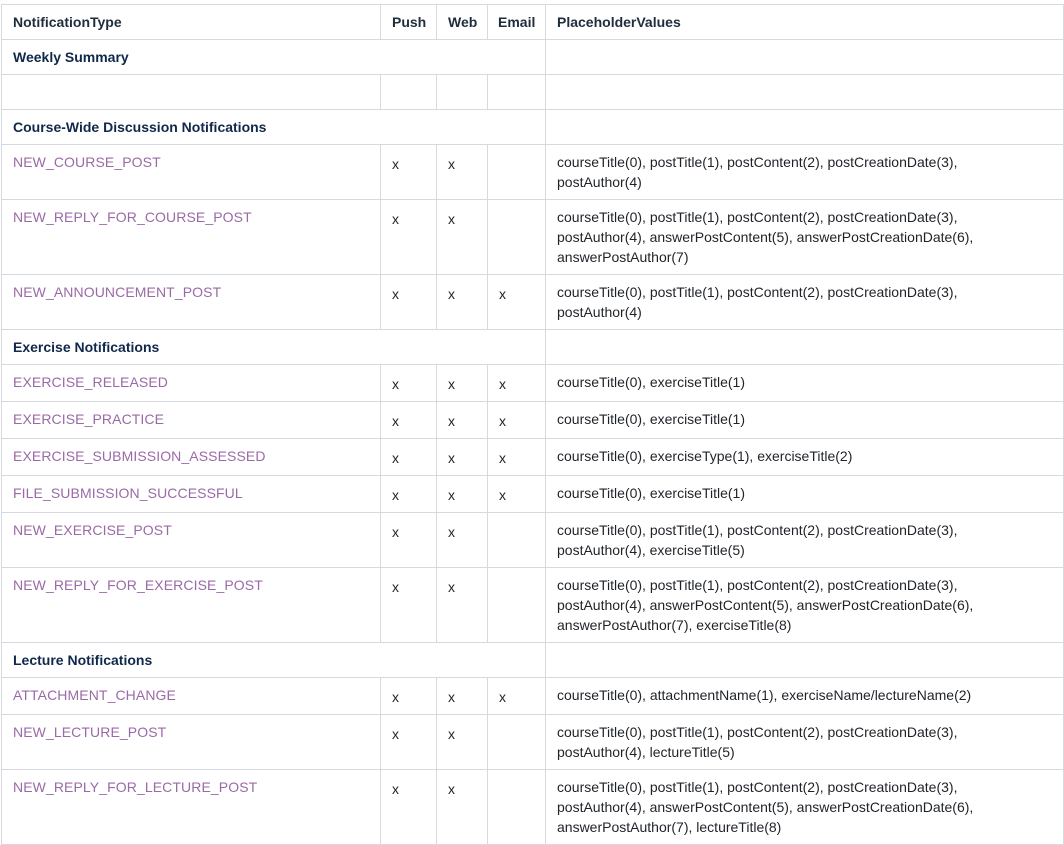  I want to click on notification-type-cell: NEW_REPLY_FOR_EXERCISE_POST, so click(191, 605).